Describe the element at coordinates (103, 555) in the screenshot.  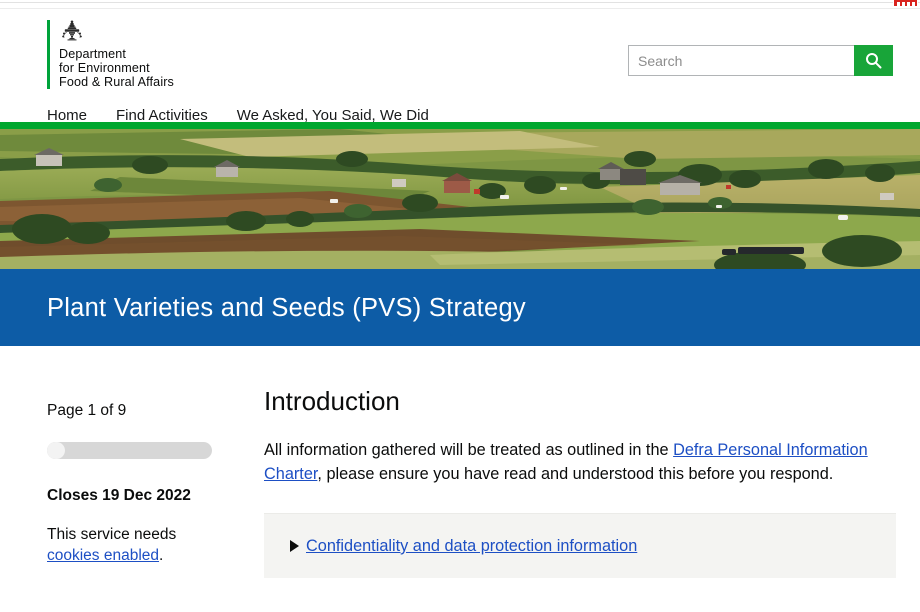
I see `cookies-enabled-link: cookies enabled` at that location.